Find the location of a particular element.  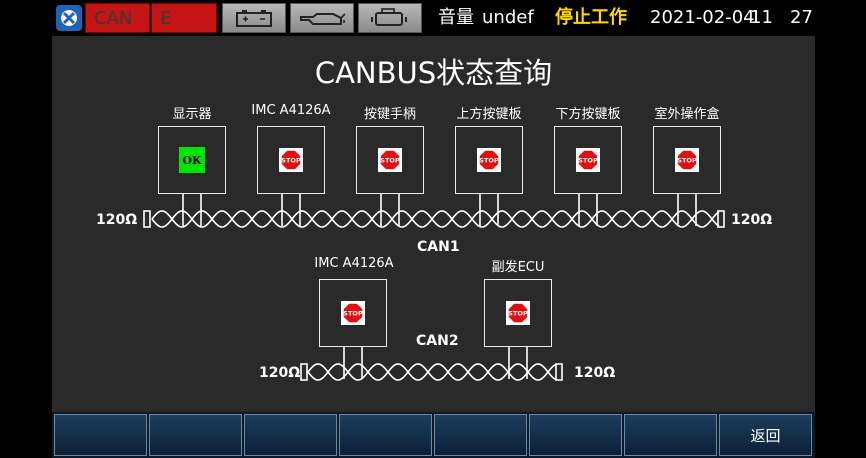

can1-node-imc: STOP is located at coordinates (291, 160).